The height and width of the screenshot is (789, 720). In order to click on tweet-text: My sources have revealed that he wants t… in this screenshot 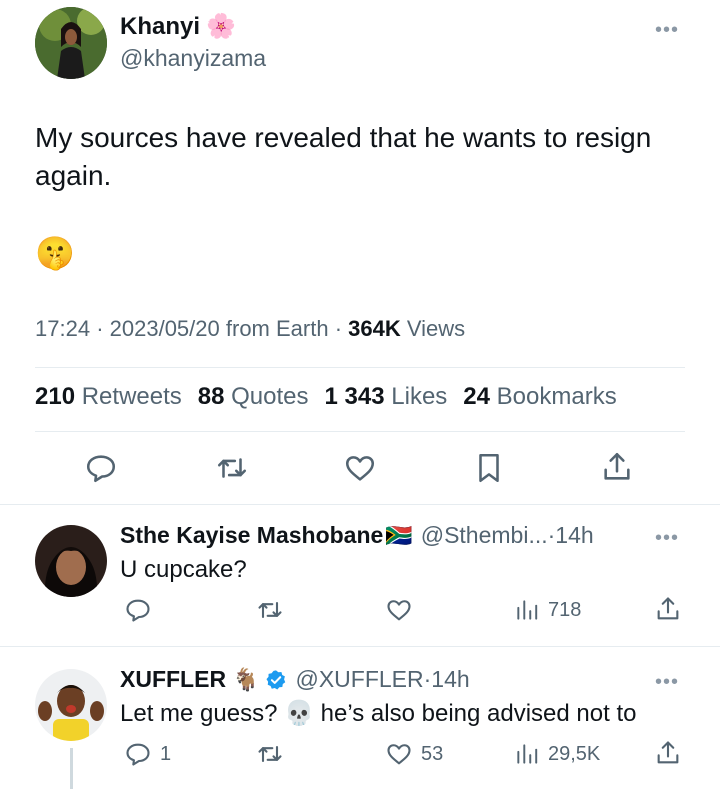, I will do `click(343, 156)`.